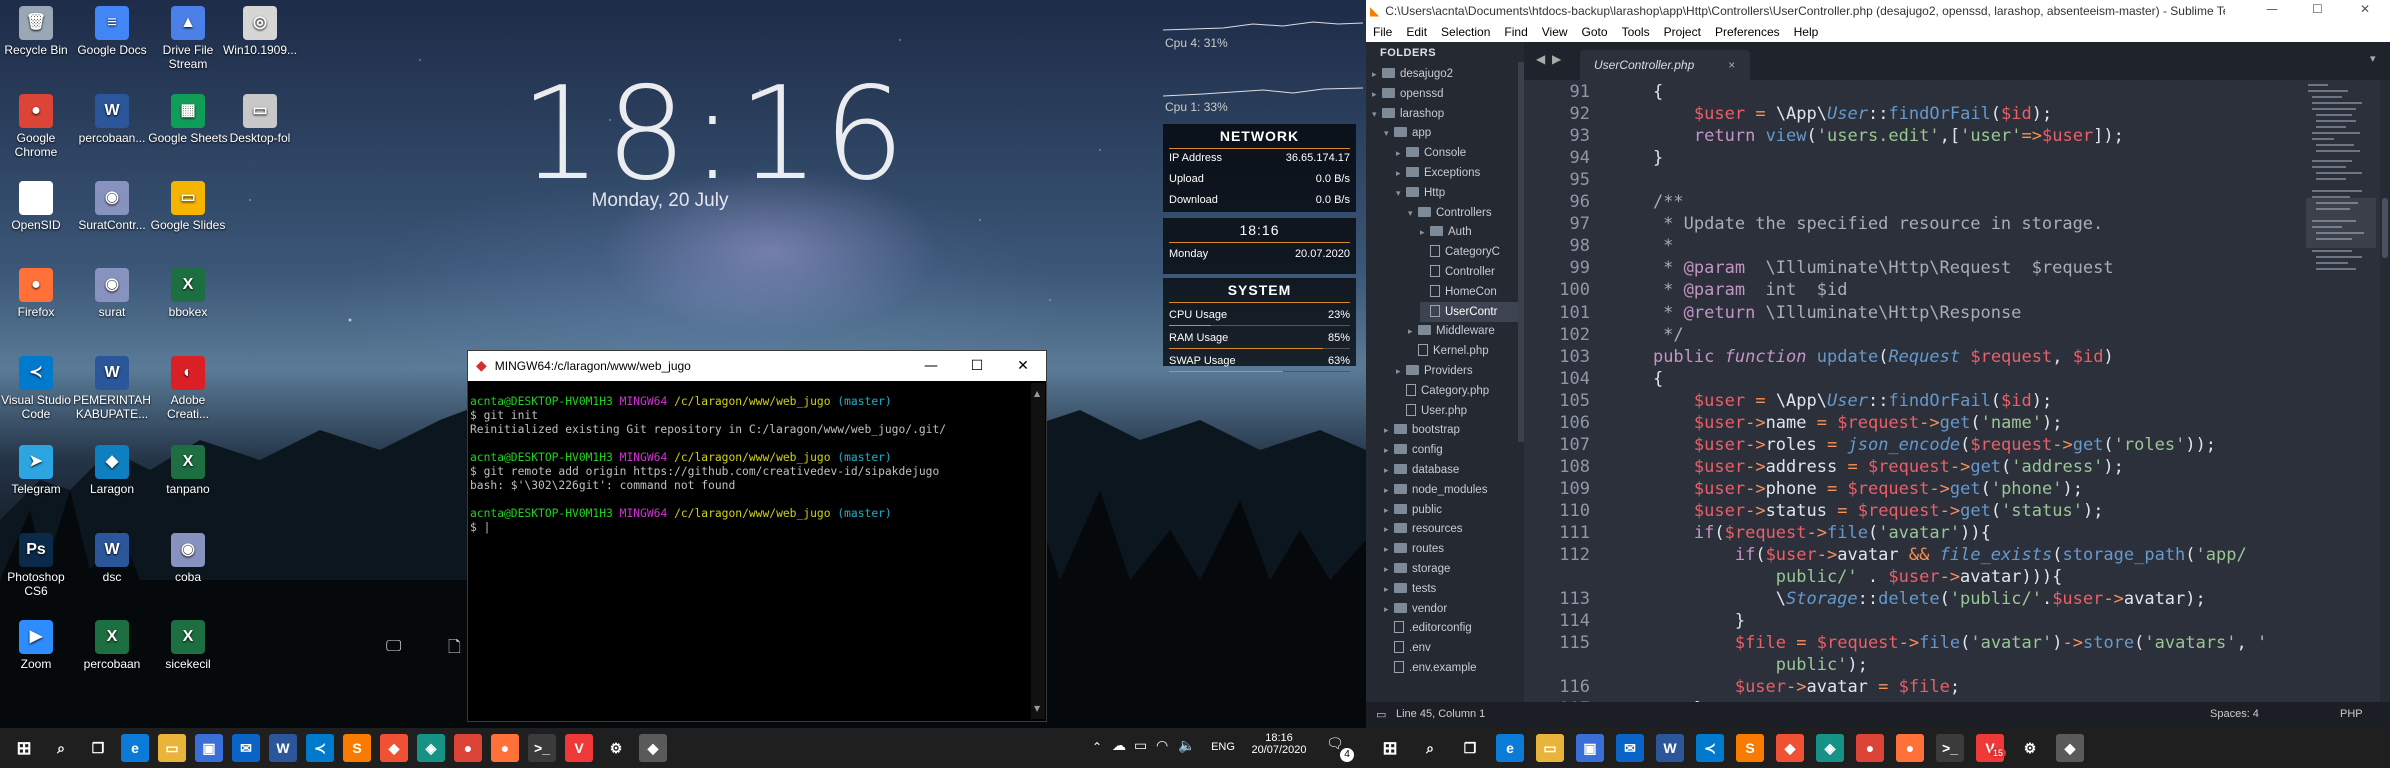 The width and height of the screenshot is (2390, 768). I want to click on tree-folder: ▸ routes, so click(1451, 549).